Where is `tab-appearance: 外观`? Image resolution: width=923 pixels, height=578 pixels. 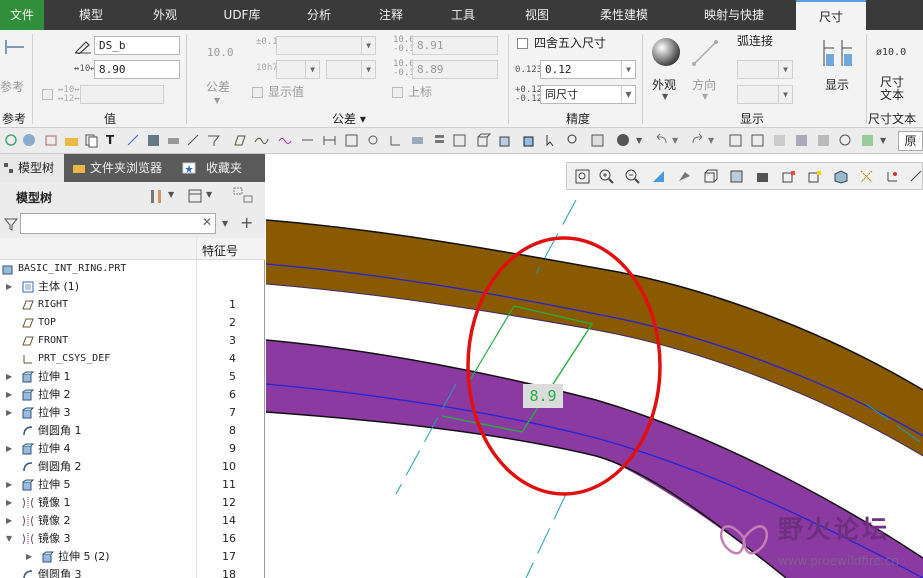 tab-appearance: 外观 is located at coordinates (165, 15).